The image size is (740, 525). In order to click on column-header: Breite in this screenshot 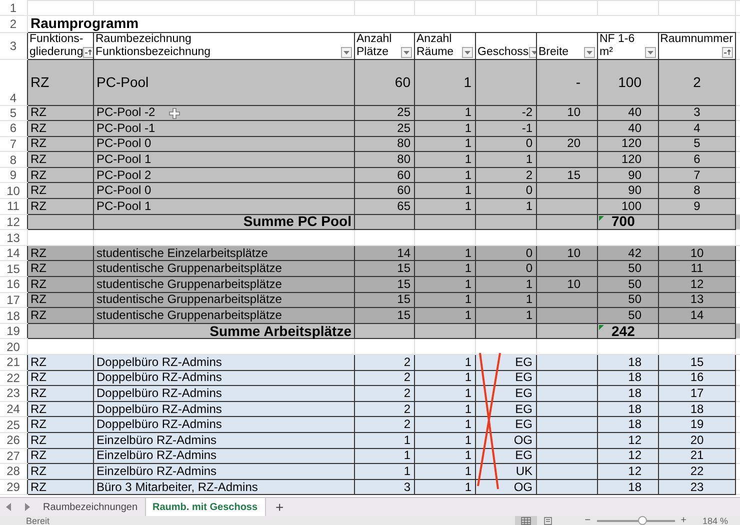, I will do `click(553, 52)`.